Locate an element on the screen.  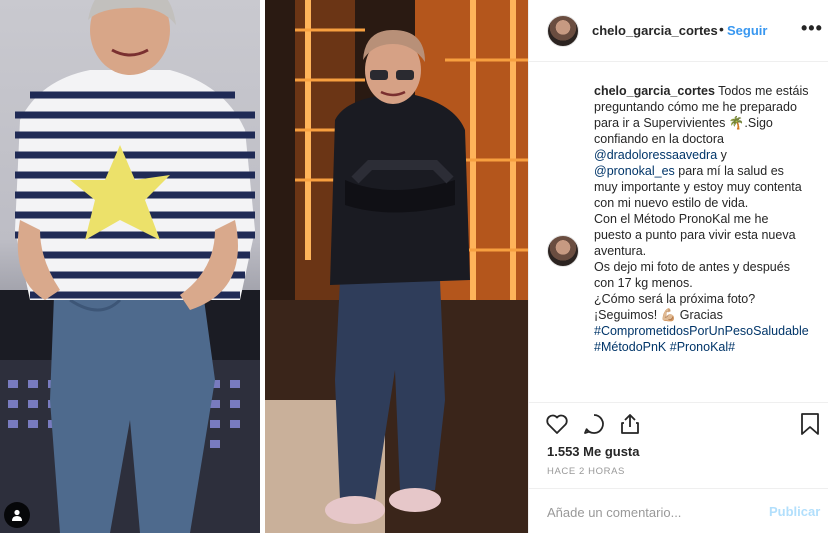
caption-part: ¡Seguimos! is located at coordinates (626, 315).